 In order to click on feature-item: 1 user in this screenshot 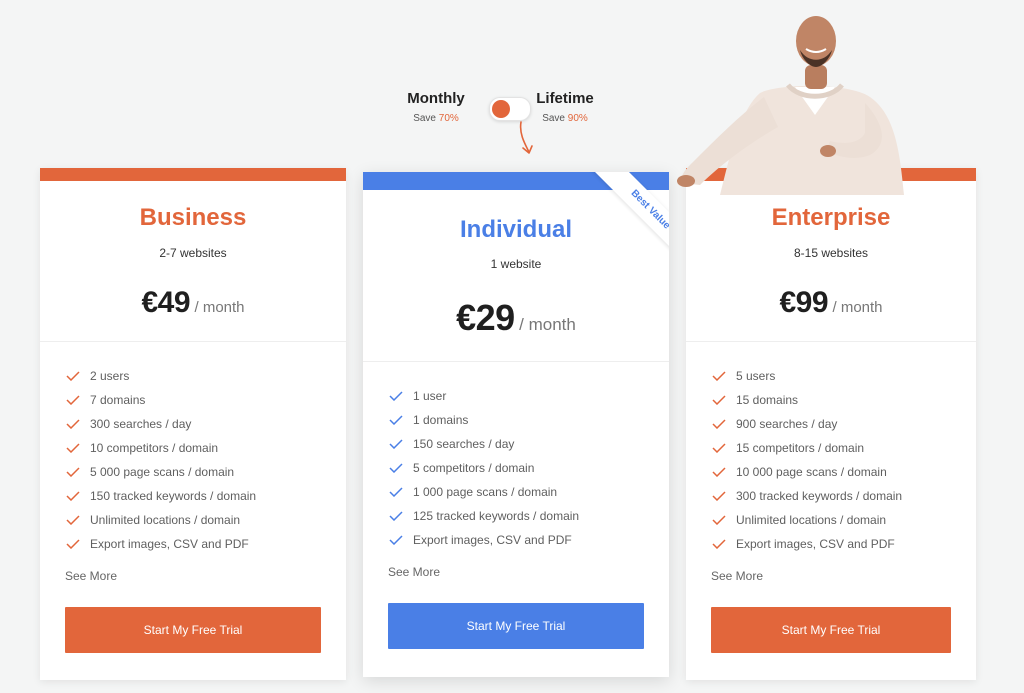, I will do `click(484, 396)`.